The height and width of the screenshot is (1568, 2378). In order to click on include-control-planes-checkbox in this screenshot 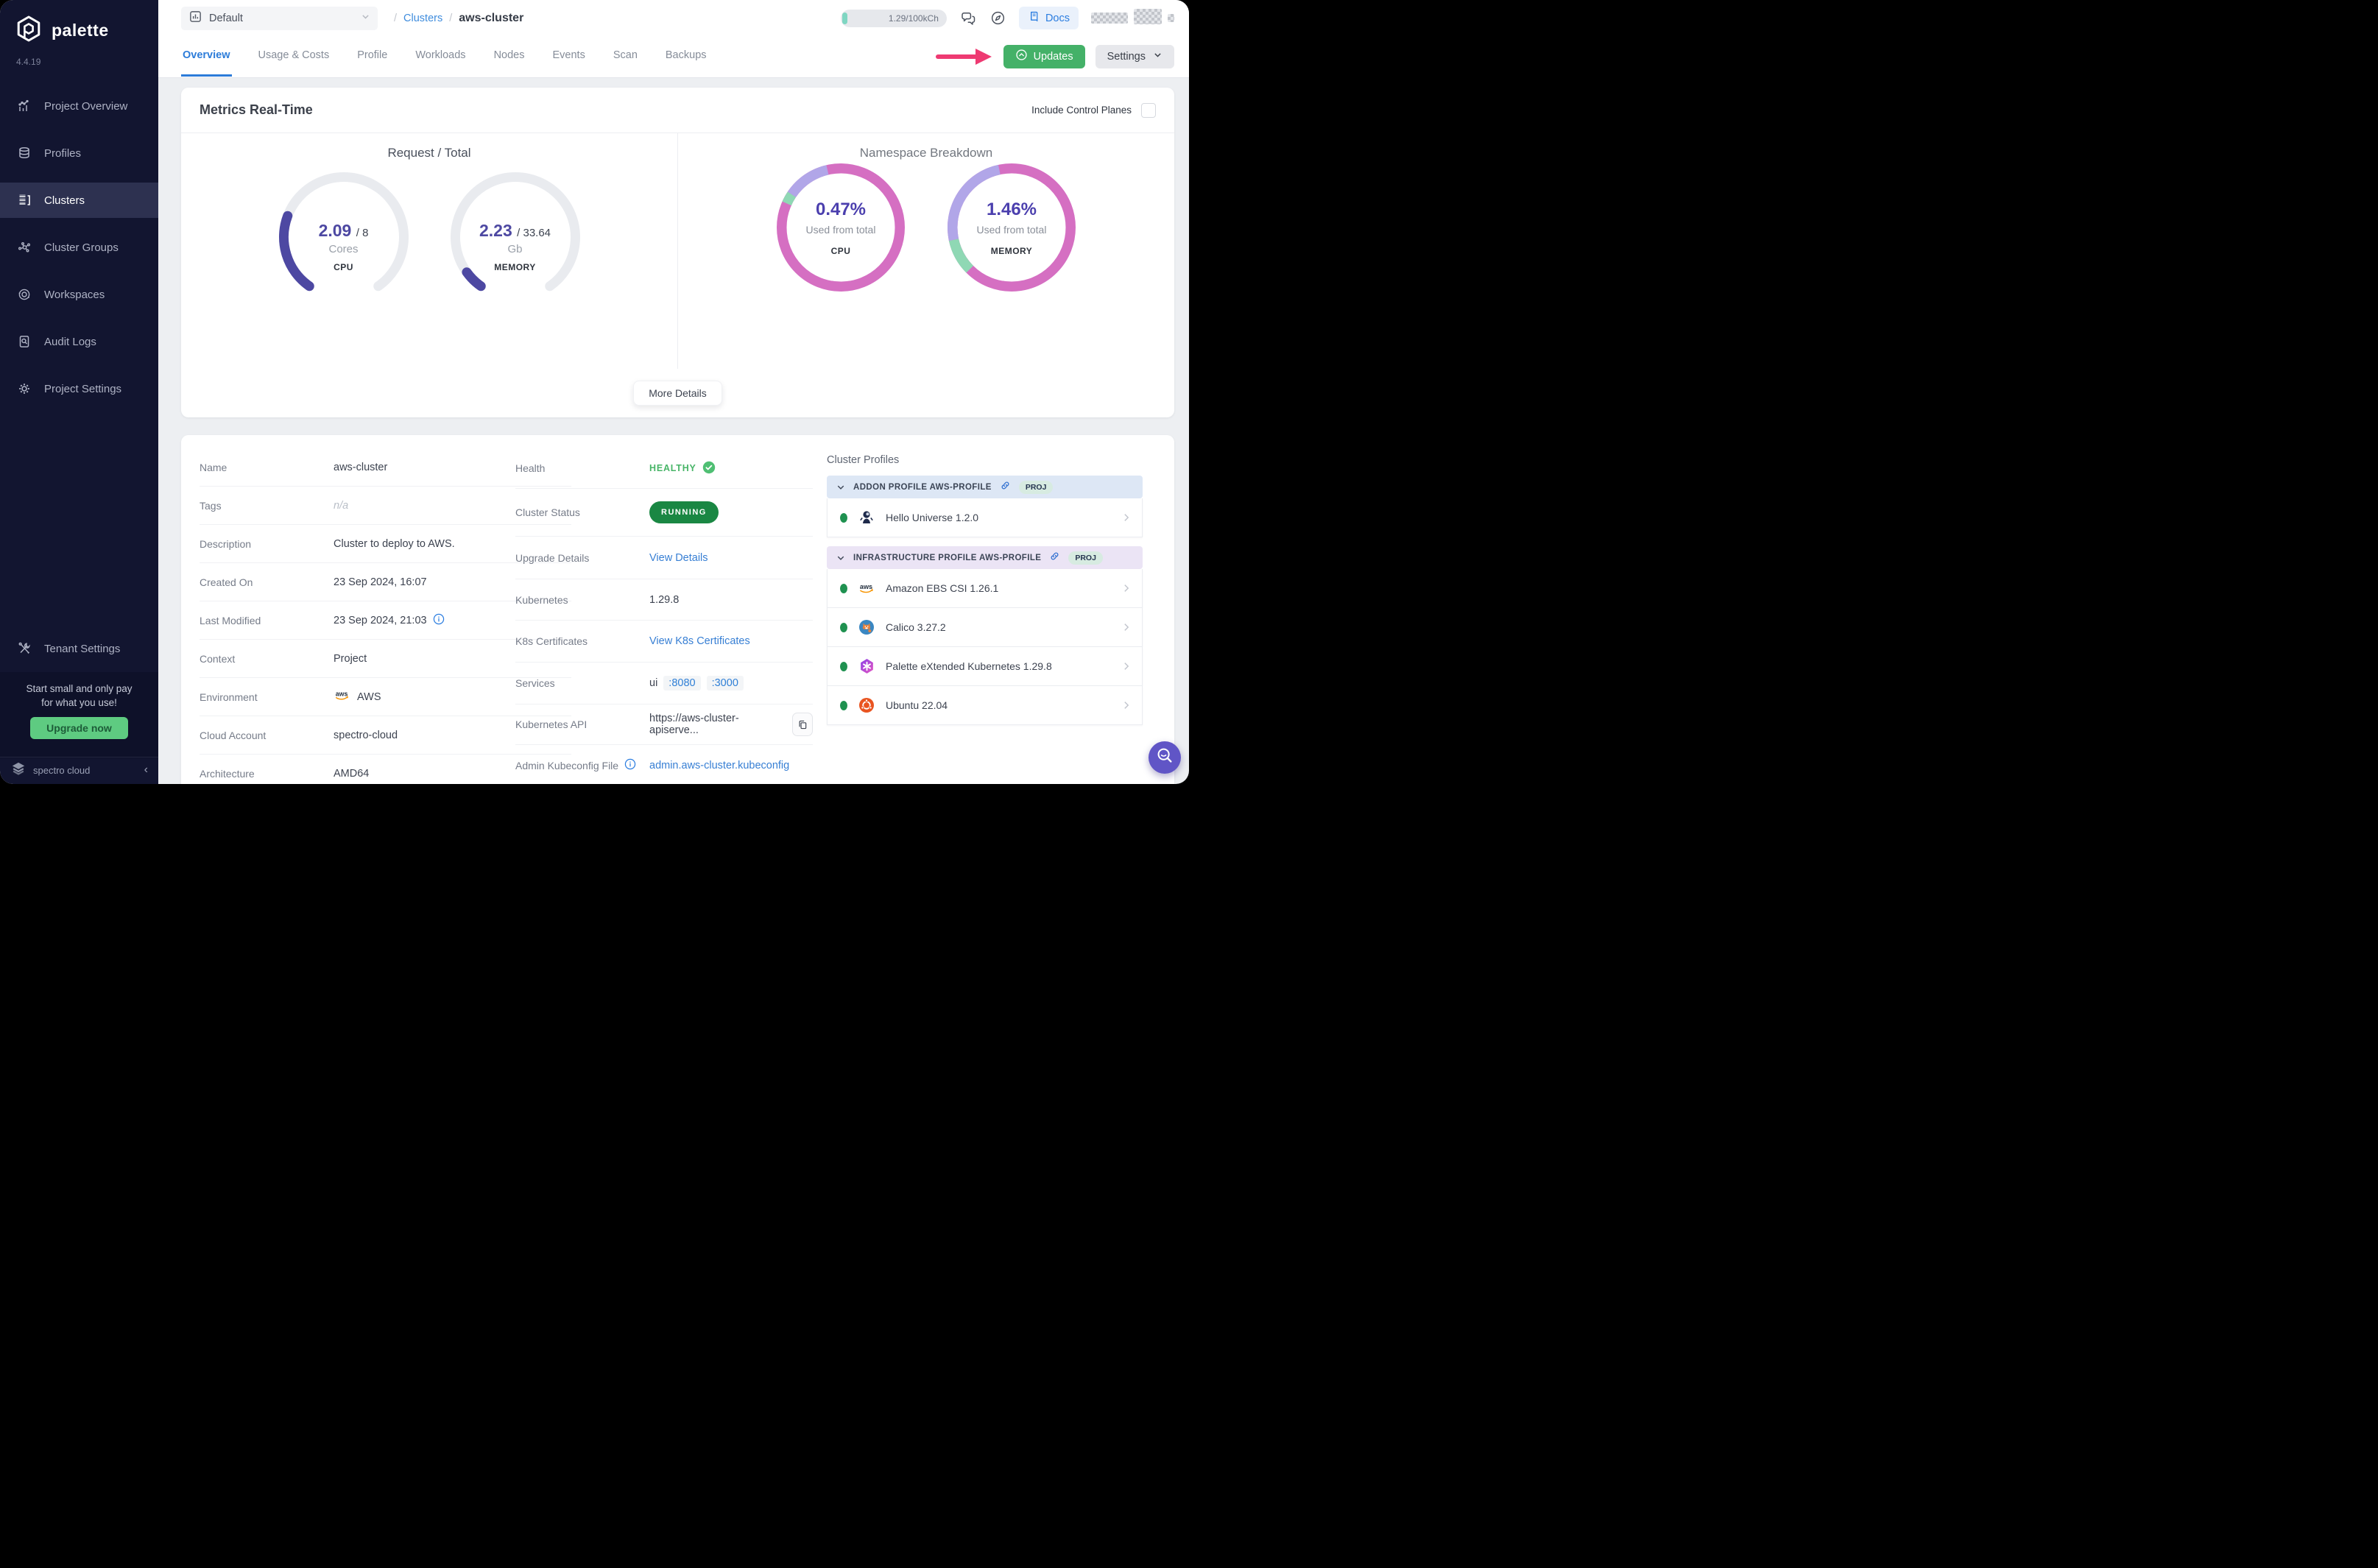, I will do `click(1148, 110)`.